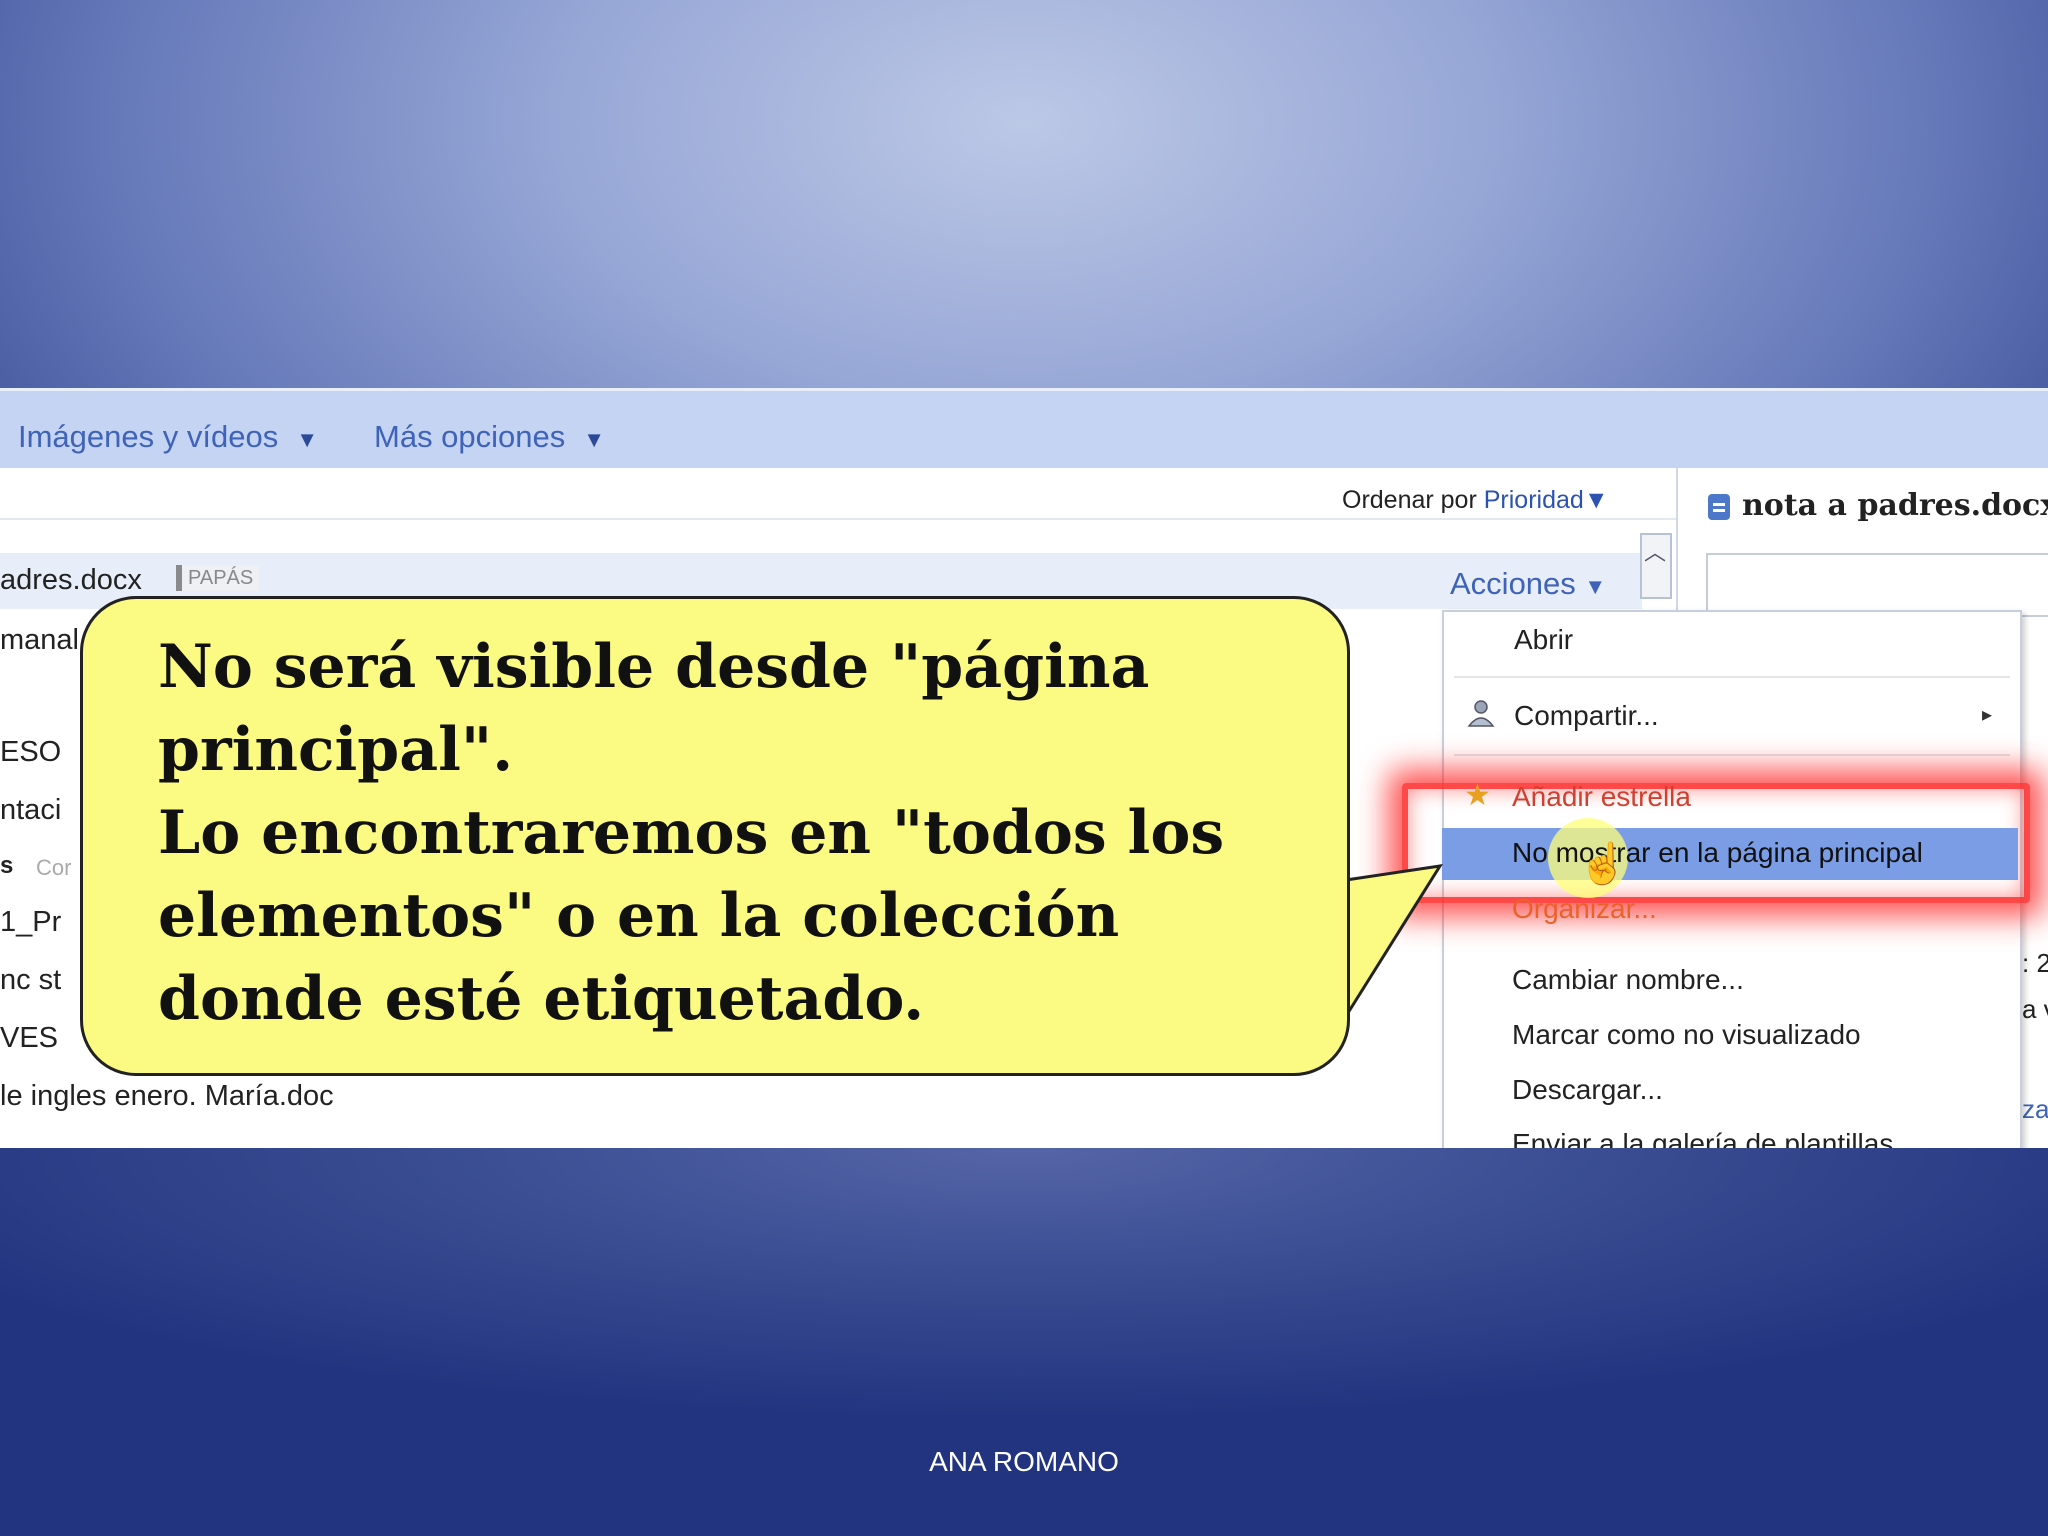 The image size is (2048, 1536). I want to click on sort-value: Prioridad, so click(1534, 500).